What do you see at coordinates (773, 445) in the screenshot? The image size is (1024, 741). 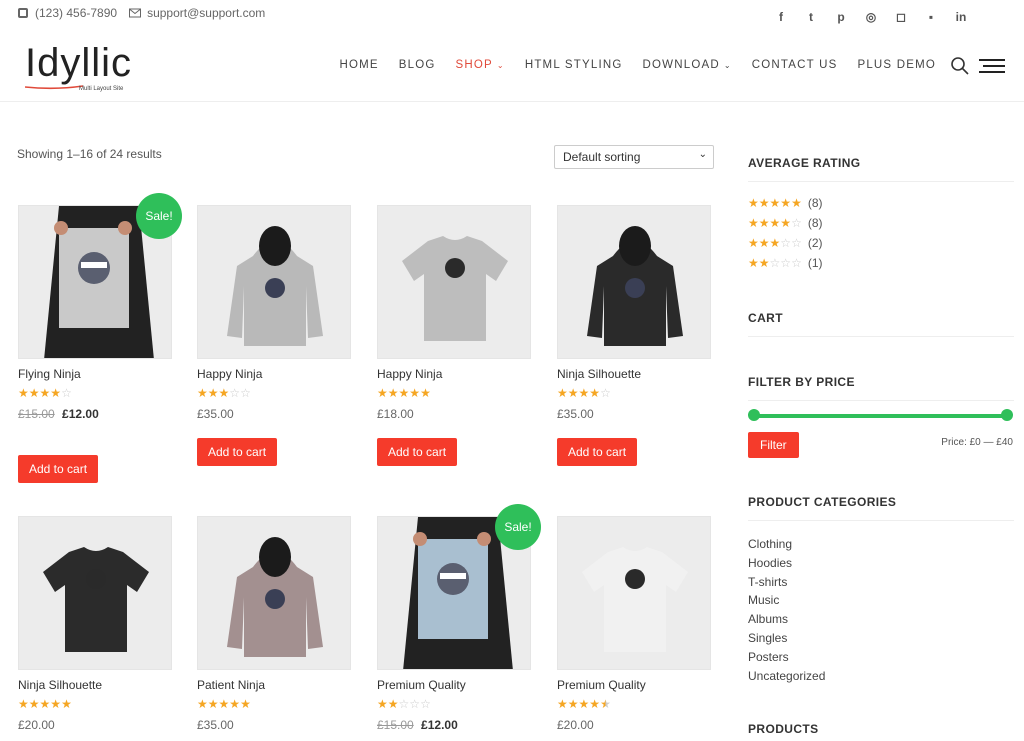 I see `filter-button: Filter` at bounding box center [773, 445].